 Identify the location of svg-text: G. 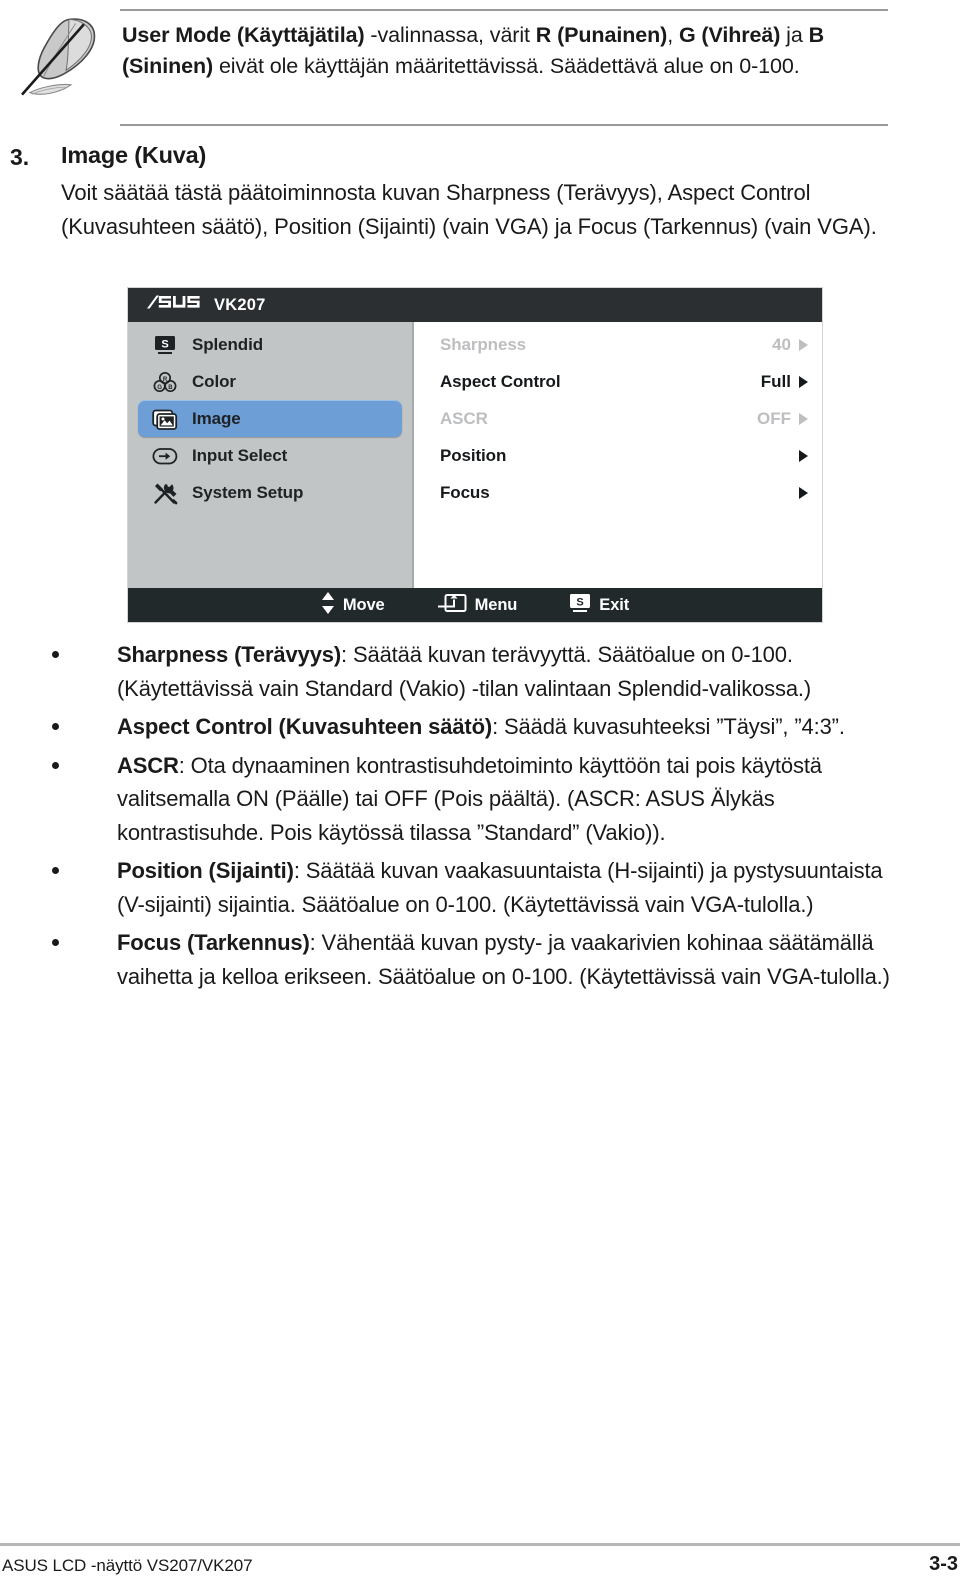
(159, 388).